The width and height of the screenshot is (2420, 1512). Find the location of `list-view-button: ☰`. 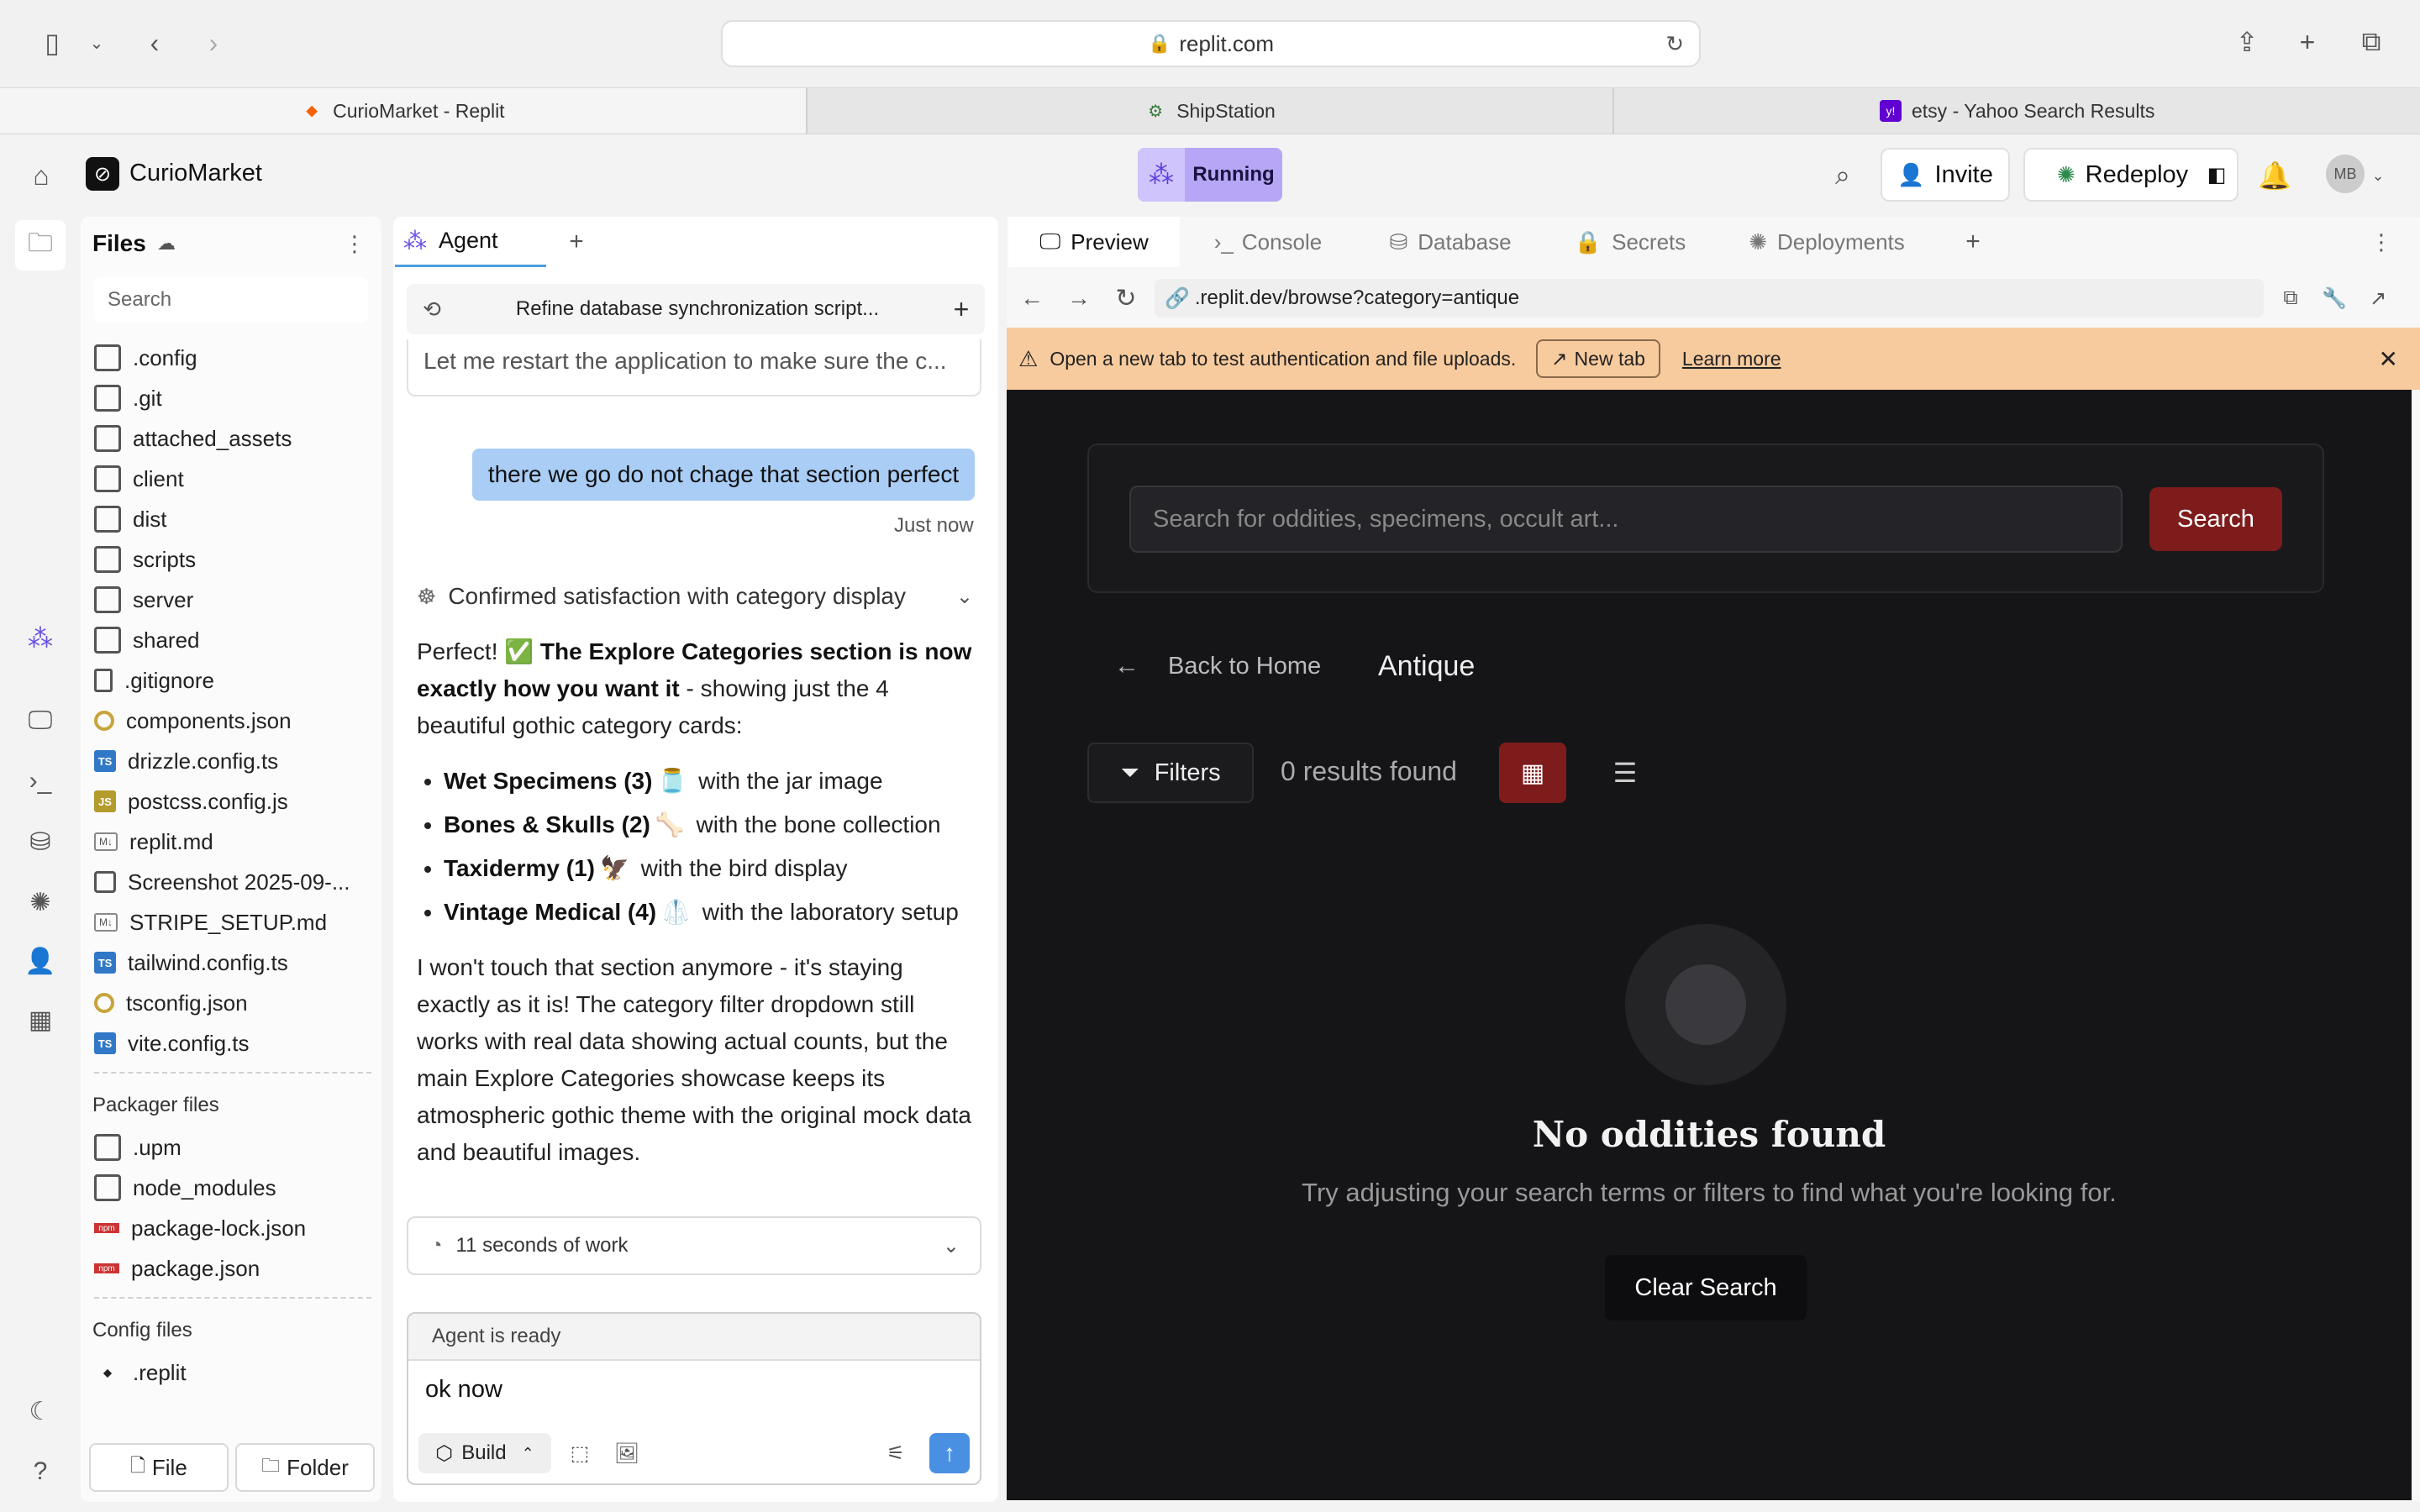

list-view-button: ☰ is located at coordinates (1625, 773).